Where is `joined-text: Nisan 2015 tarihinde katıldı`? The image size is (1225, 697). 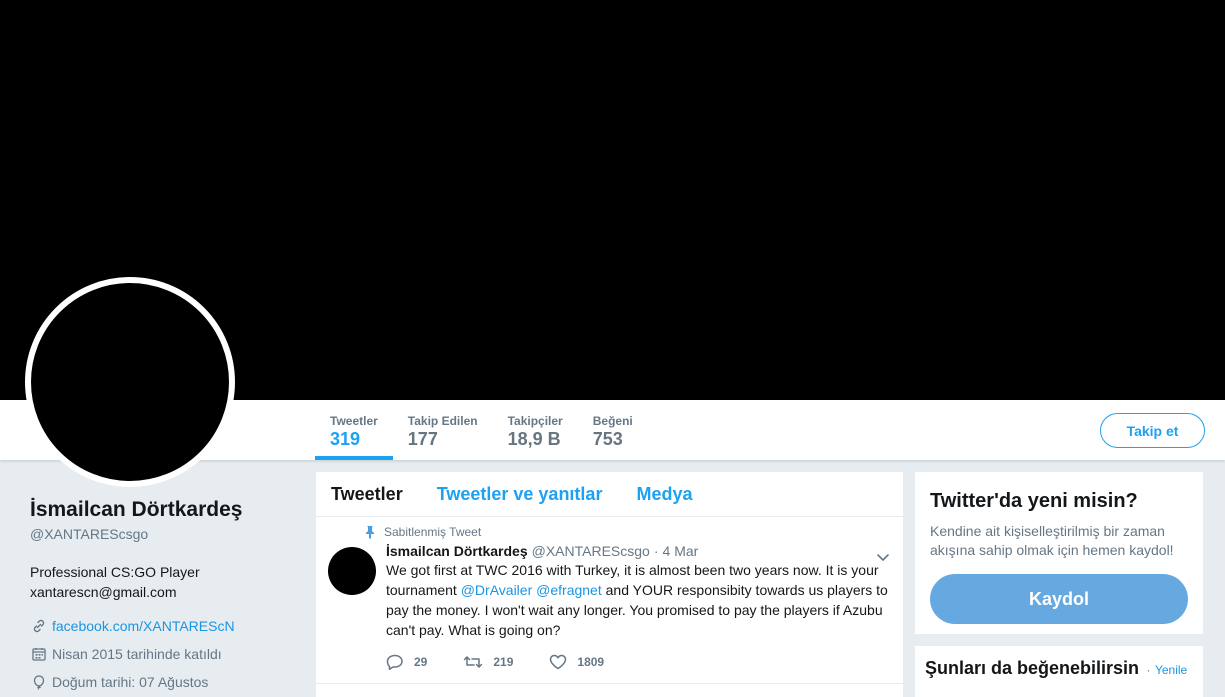 joined-text: Nisan 2015 tarihinde katıldı is located at coordinates (137, 654).